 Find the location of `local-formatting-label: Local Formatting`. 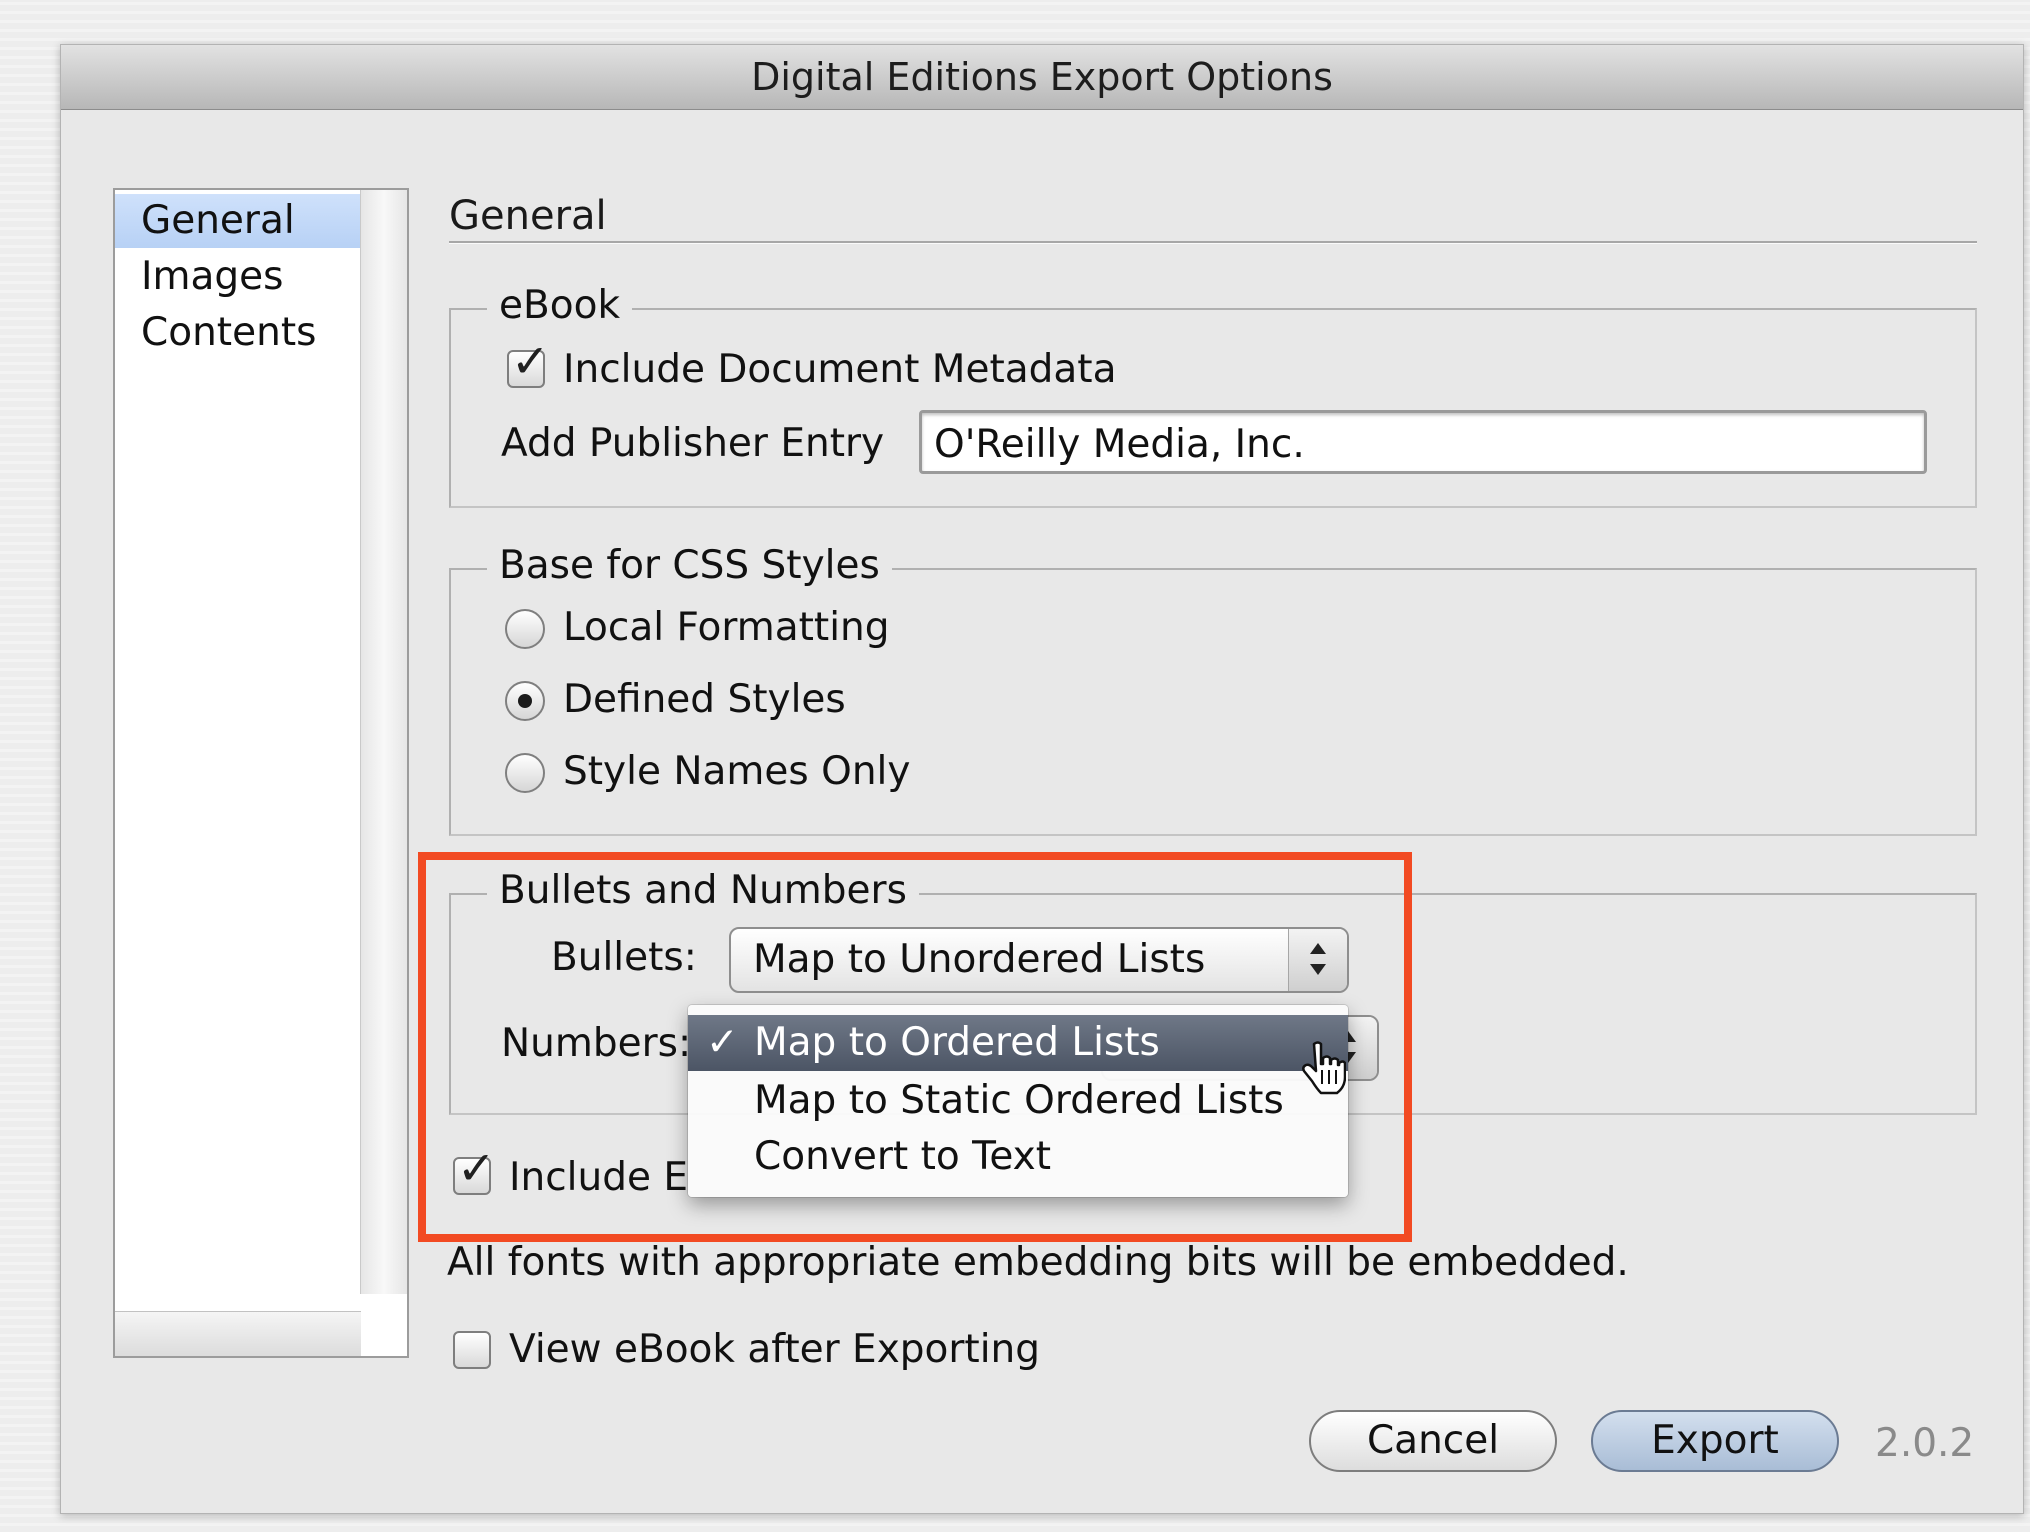

local-formatting-label: Local Formatting is located at coordinates (726, 627).